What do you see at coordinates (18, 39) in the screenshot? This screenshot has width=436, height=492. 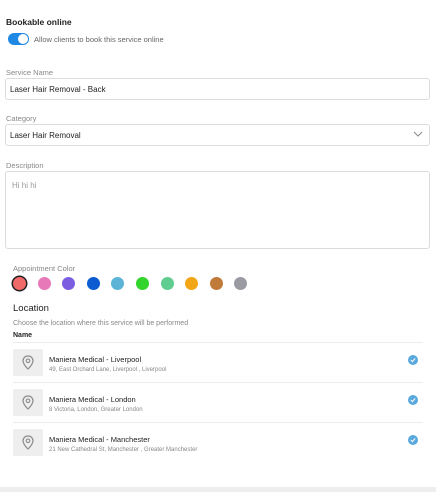 I see `bookable-toggle` at bounding box center [18, 39].